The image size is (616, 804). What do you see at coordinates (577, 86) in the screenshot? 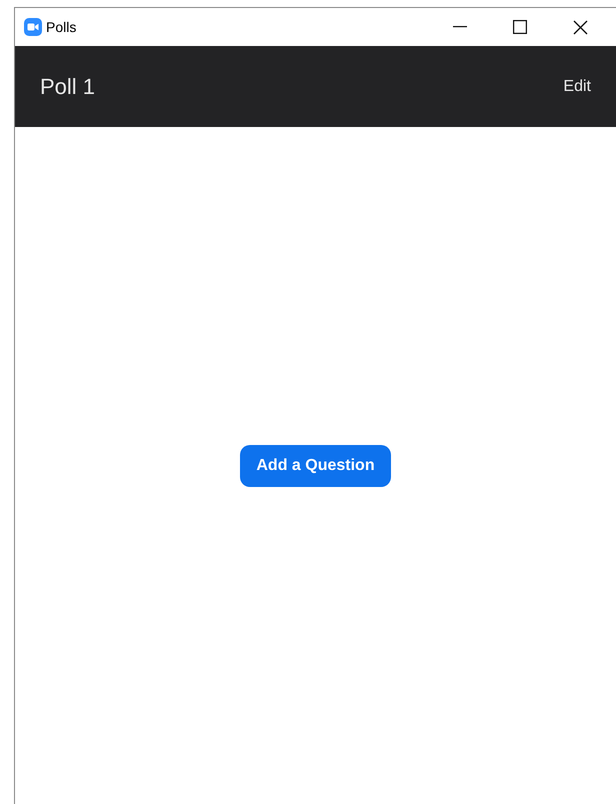
I see `edit-link: Edit` at bounding box center [577, 86].